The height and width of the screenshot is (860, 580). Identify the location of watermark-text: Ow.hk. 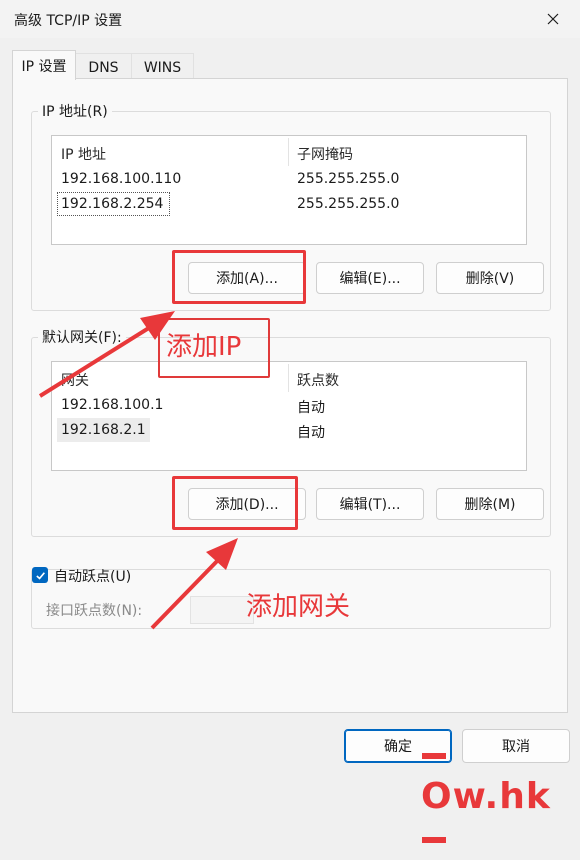
(486, 796).